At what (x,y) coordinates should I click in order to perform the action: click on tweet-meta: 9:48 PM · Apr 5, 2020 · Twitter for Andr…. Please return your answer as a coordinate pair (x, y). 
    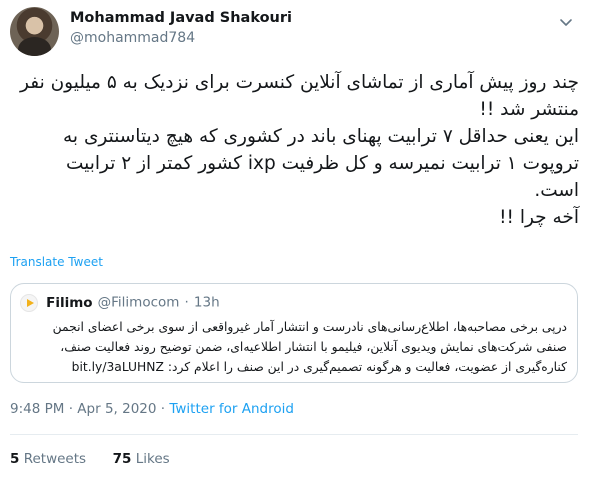
    Looking at the image, I should click on (152, 409).